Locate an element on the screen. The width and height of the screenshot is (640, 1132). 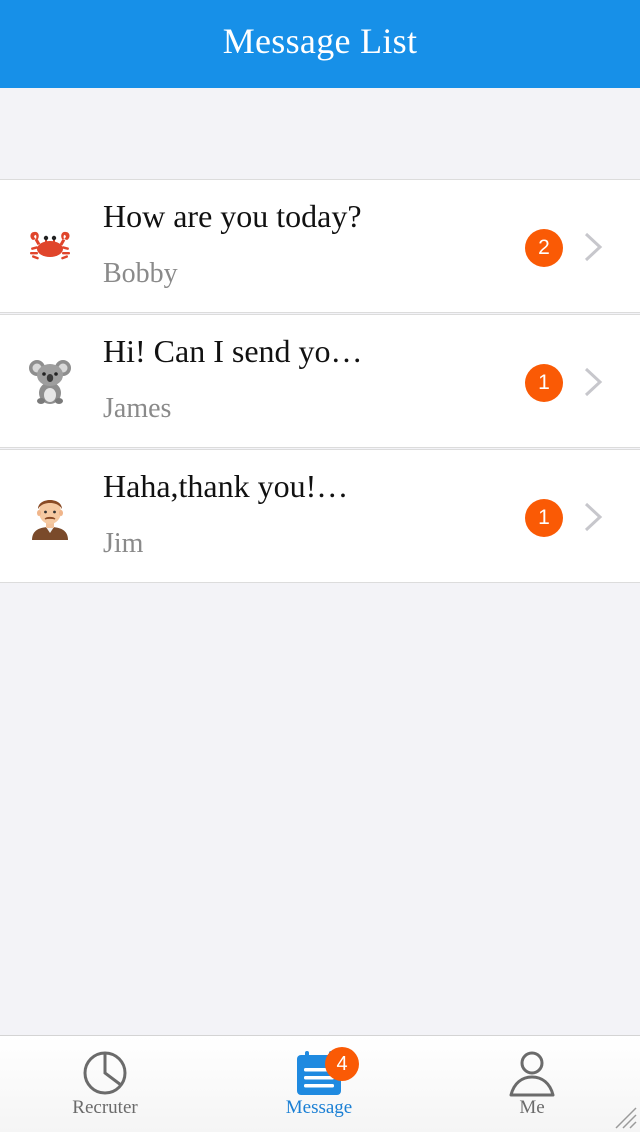
unread-badge: 2 is located at coordinates (544, 248).